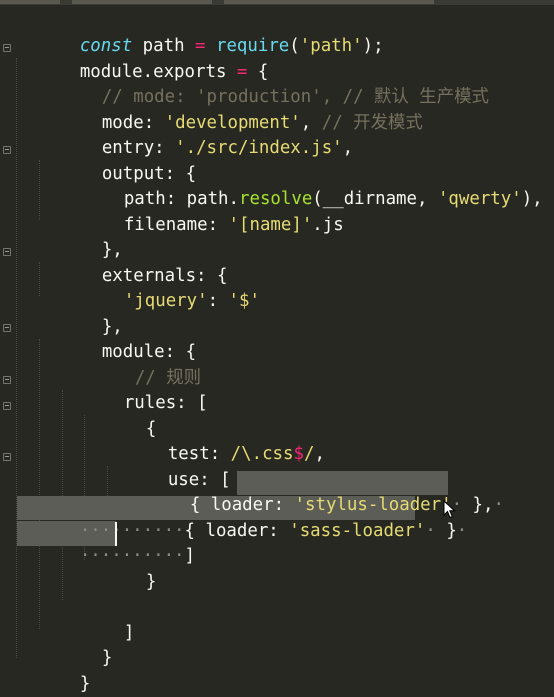 Image resolution: width=554 pixels, height=697 pixels. What do you see at coordinates (294, 46) in the screenshot?
I see `paren-open: (` at bounding box center [294, 46].